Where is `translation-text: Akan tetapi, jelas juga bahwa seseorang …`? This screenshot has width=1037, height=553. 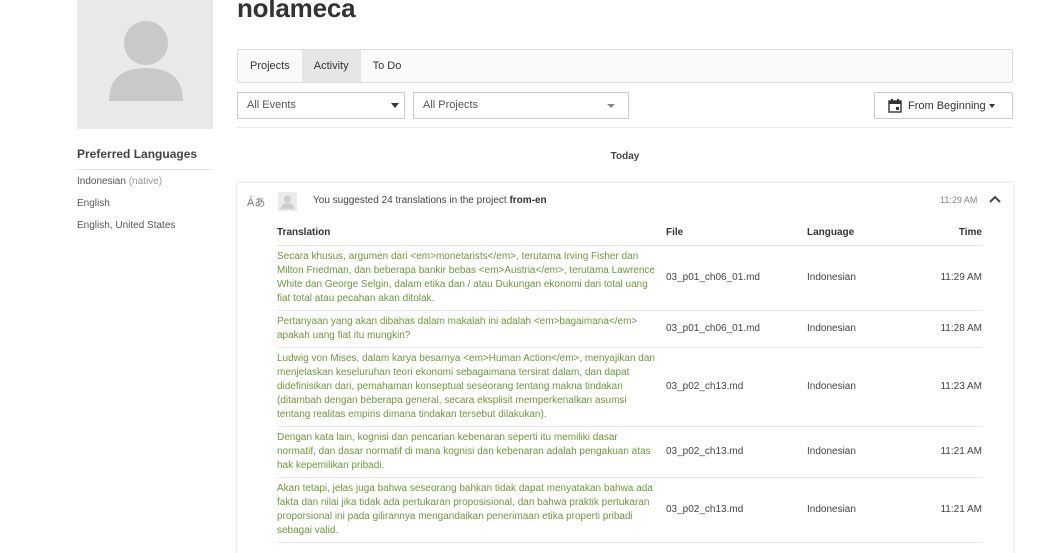
translation-text: Akan tetapi, jelas juga bahwa seseorang … is located at coordinates (471, 510).